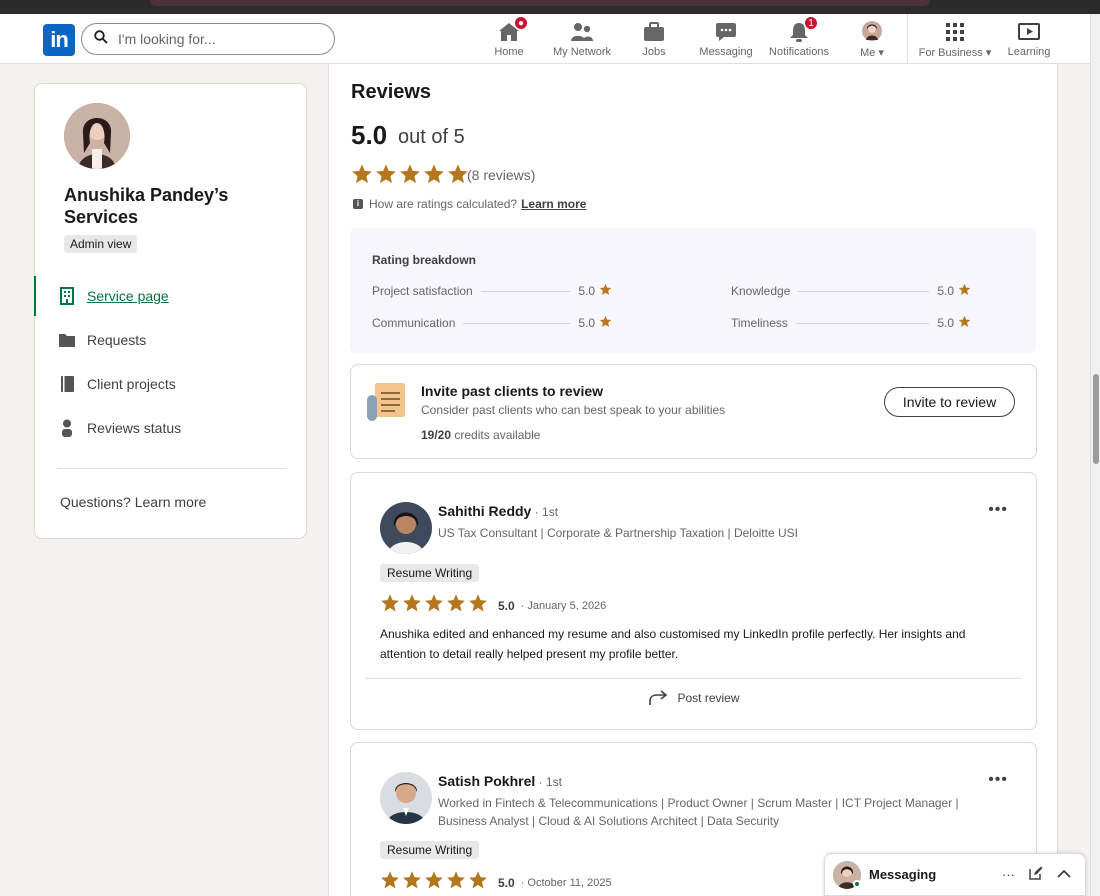 Image resolution: width=1100 pixels, height=896 pixels. I want to click on nav-me: Me ▾, so click(872, 40).